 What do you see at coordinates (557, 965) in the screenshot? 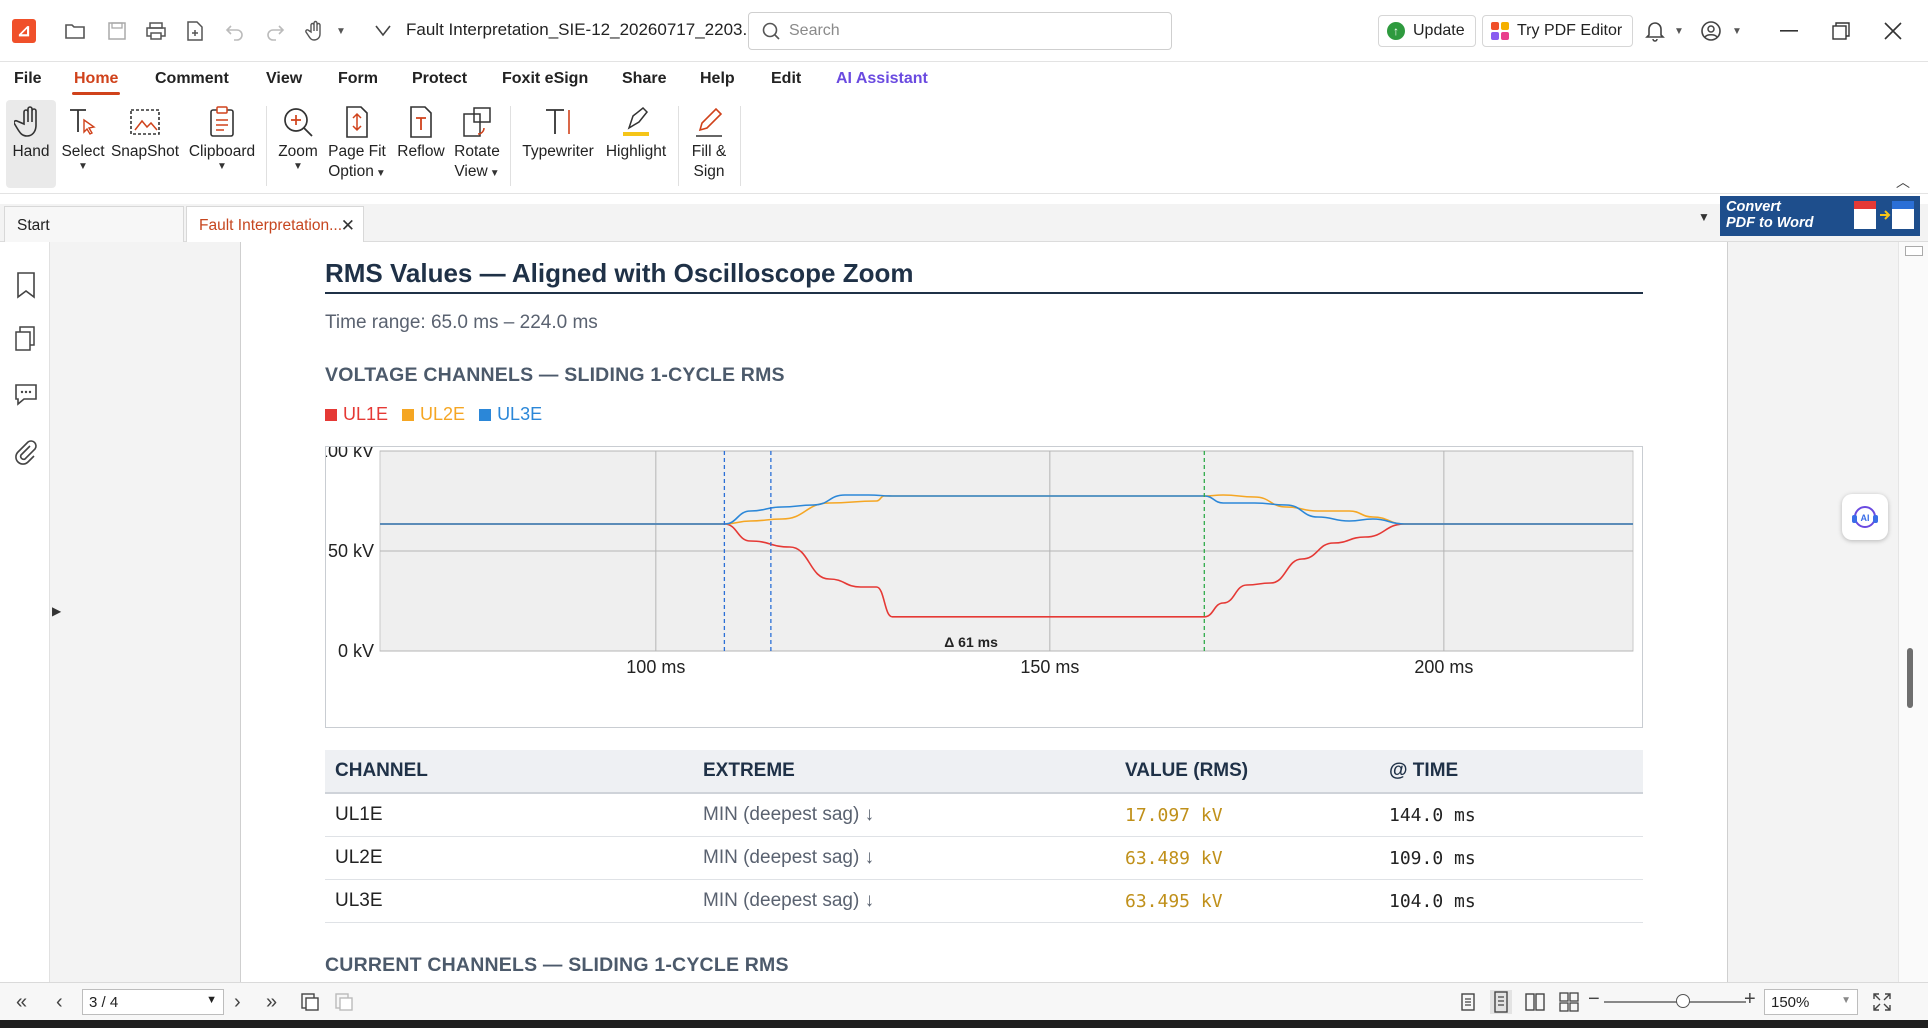
I see `current-section-heading: CURRENT CHANNELS — SLIDING 1-CYCLE RMS` at bounding box center [557, 965].